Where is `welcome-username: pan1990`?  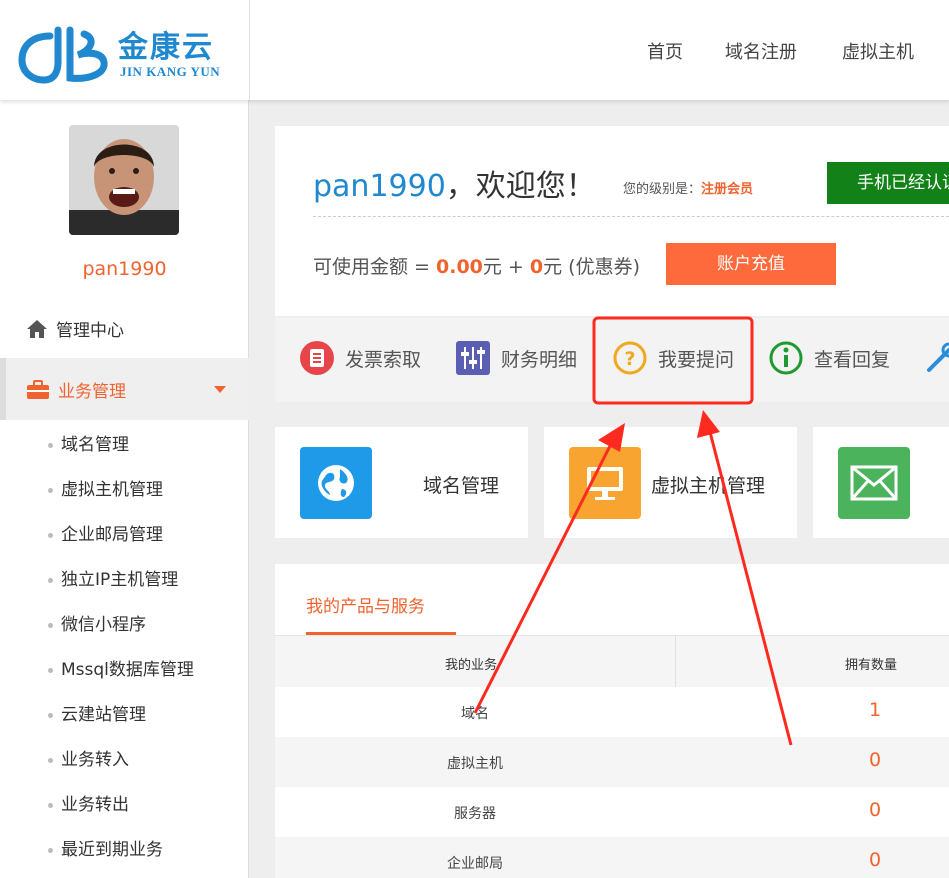 welcome-username: pan1990 is located at coordinates (379, 186).